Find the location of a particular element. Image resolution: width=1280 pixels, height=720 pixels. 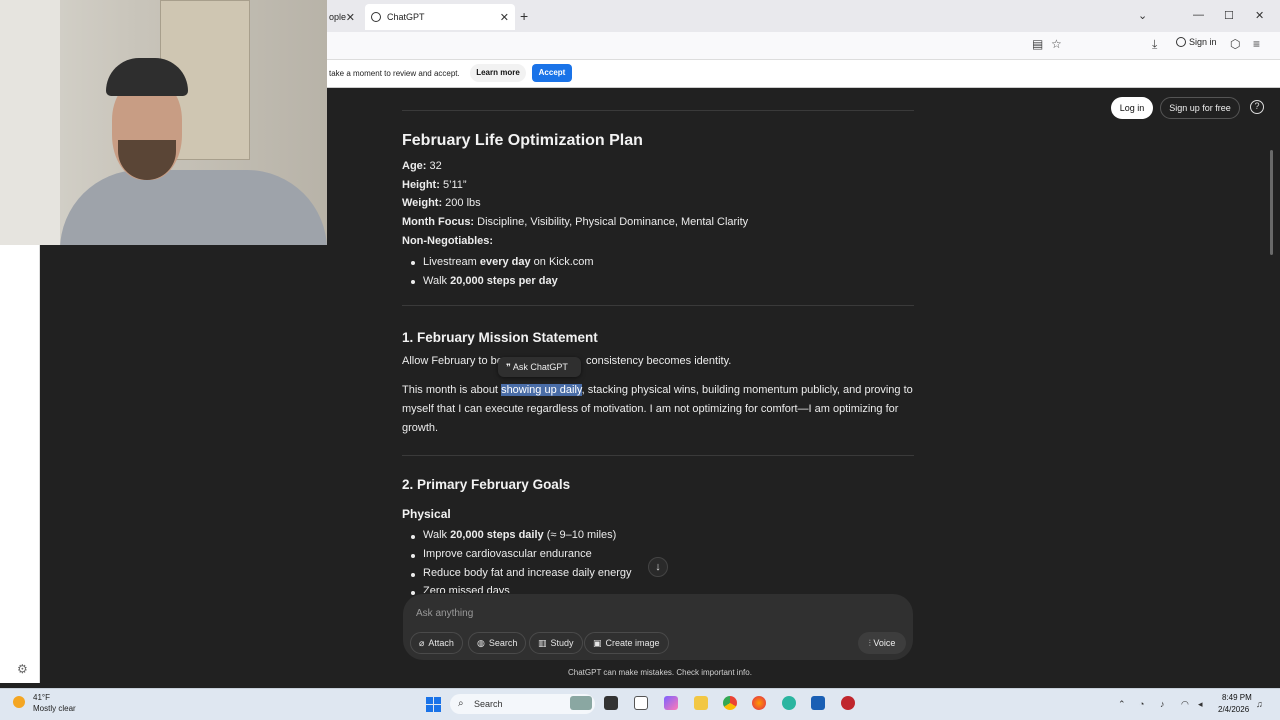

create-image-label: Create image is located at coordinates (632, 643).